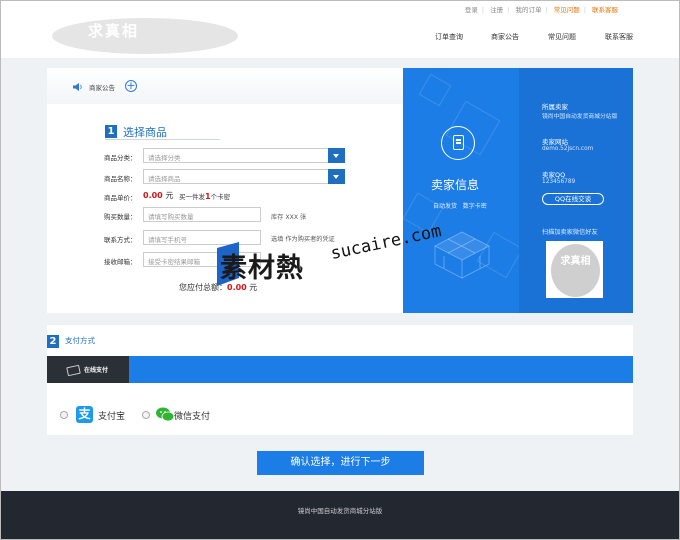 Image resolution: width=680 pixels, height=540 pixels. Describe the element at coordinates (96, 370) in the screenshot. I see `tab-online-payment-label: 在线支付` at that location.